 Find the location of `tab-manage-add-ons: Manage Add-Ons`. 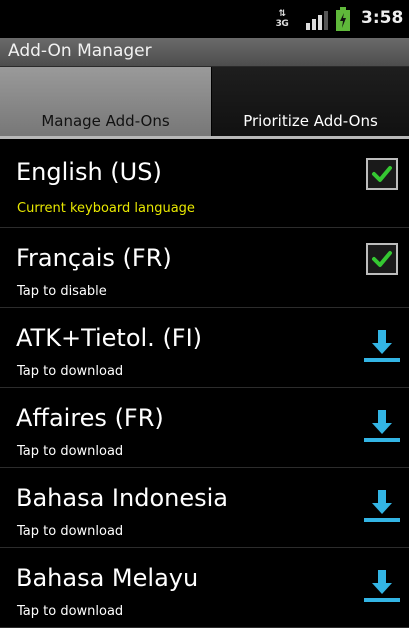

tab-manage-add-ons: Manage Add-Ons is located at coordinates (105, 101).